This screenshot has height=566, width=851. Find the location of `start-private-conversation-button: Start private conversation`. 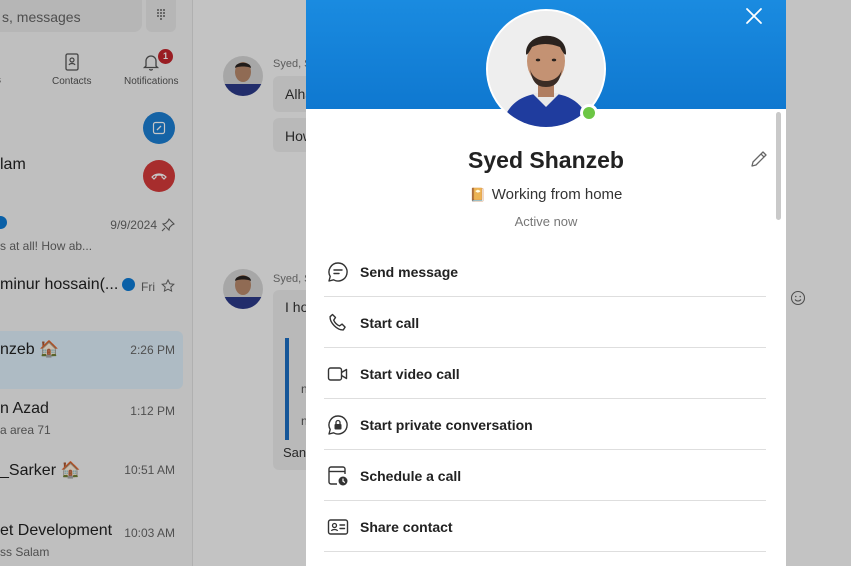

start-private-conversation-button: Start private conversation is located at coordinates (545, 424).